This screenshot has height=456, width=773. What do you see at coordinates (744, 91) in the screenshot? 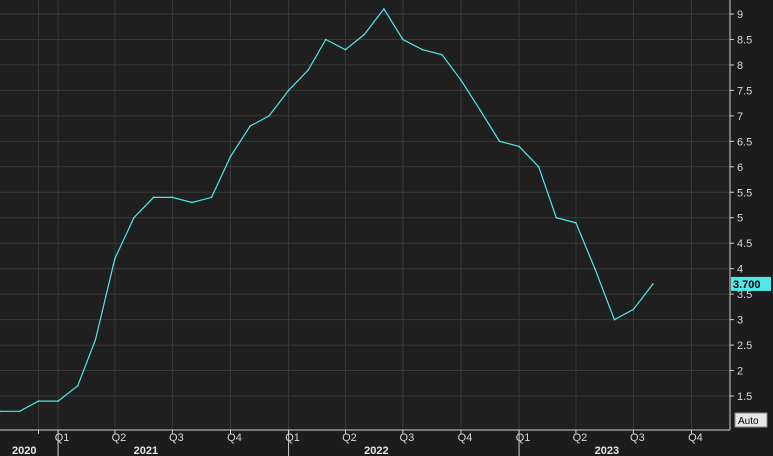
I see `y-tick-label: 7.5` at bounding box center [744, 91].